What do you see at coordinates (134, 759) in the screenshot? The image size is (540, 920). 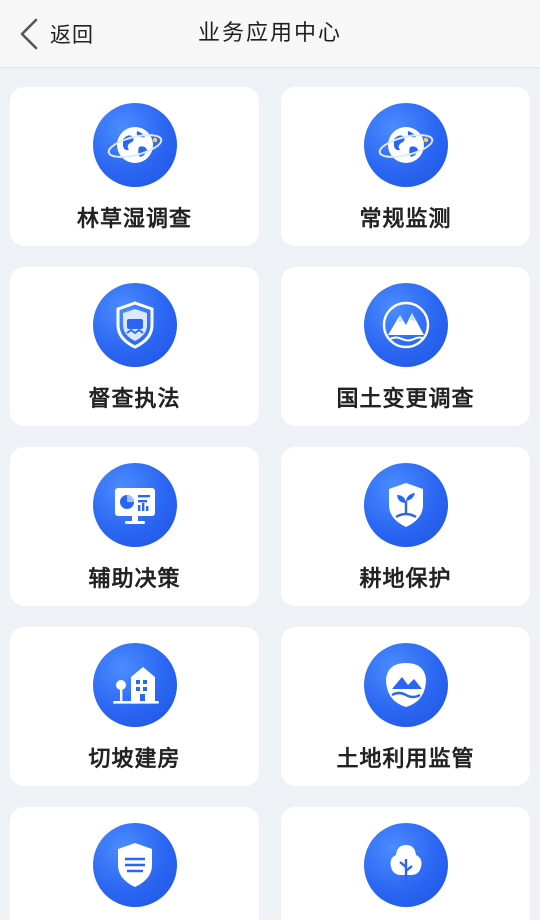 I see `app-label: 切坡建房` at bounding box center [134, 759].